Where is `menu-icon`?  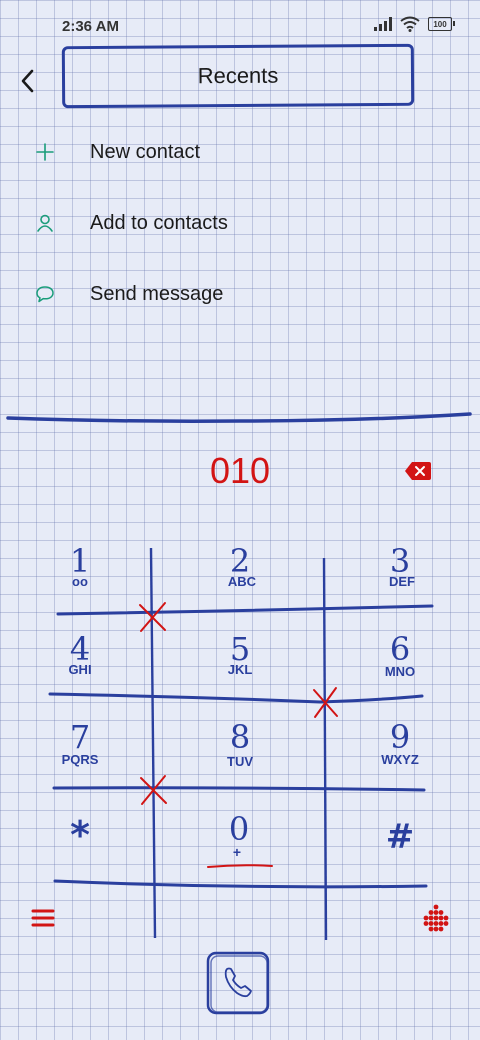
menu-icon is located at coordinates (43, 918).